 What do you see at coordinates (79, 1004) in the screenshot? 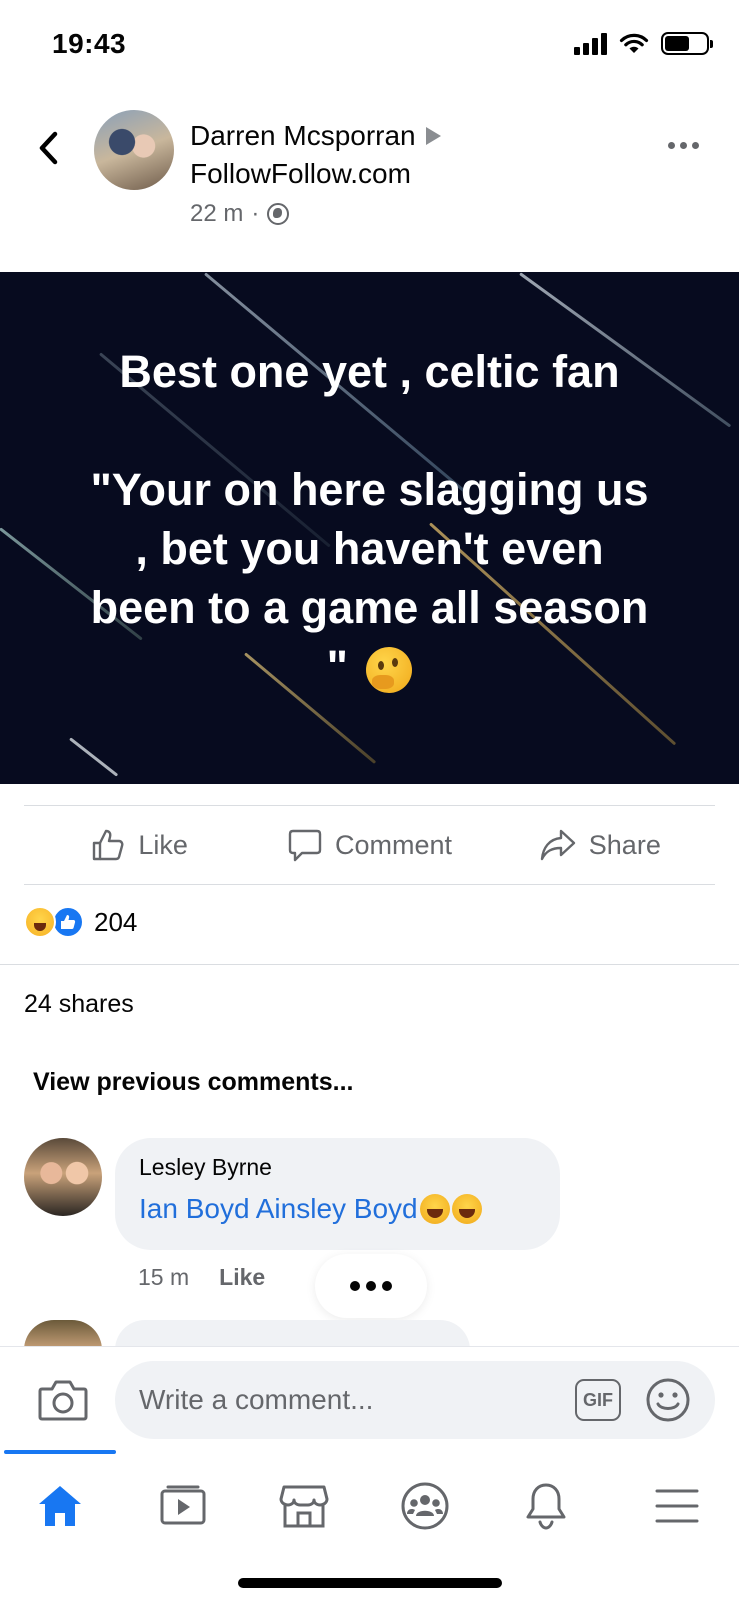
I see `share-count: 24 shares` at bounding box center [79, 1004].